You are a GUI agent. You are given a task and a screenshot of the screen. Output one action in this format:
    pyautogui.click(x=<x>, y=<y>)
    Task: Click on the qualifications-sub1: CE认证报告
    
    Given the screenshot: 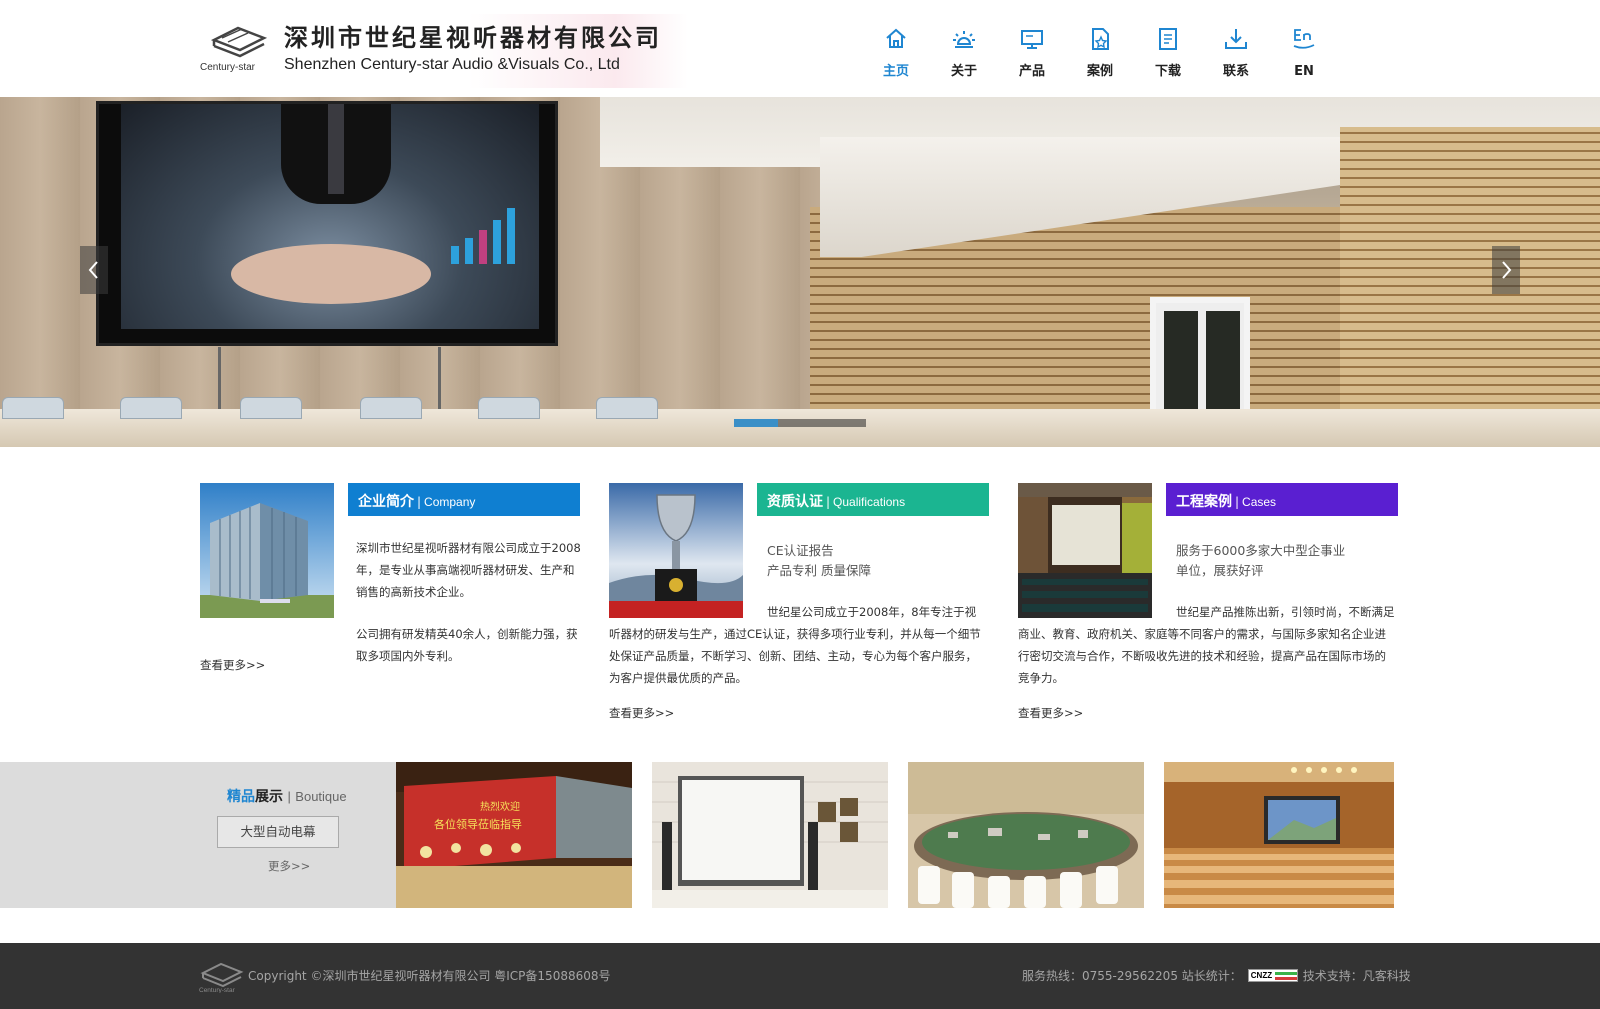 What is the action you would take?
    pyautogui.click(x=800, y=550)
    